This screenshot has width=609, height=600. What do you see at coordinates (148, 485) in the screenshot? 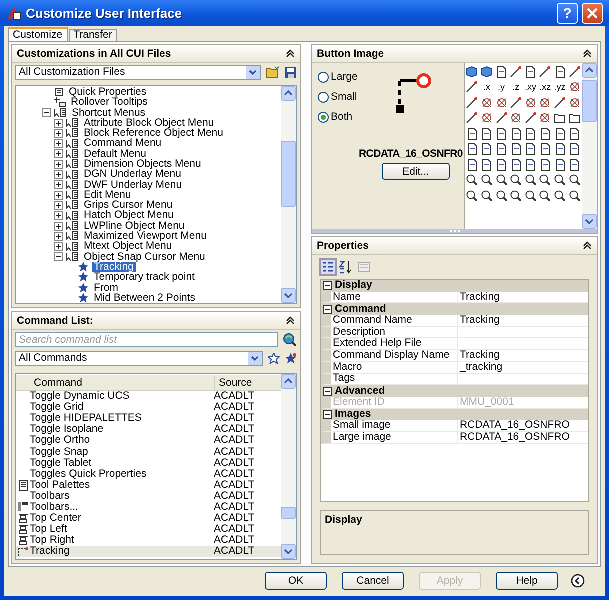
I see `command-row: Tool Palettes ACADLT` at bounding box center [148, 485].